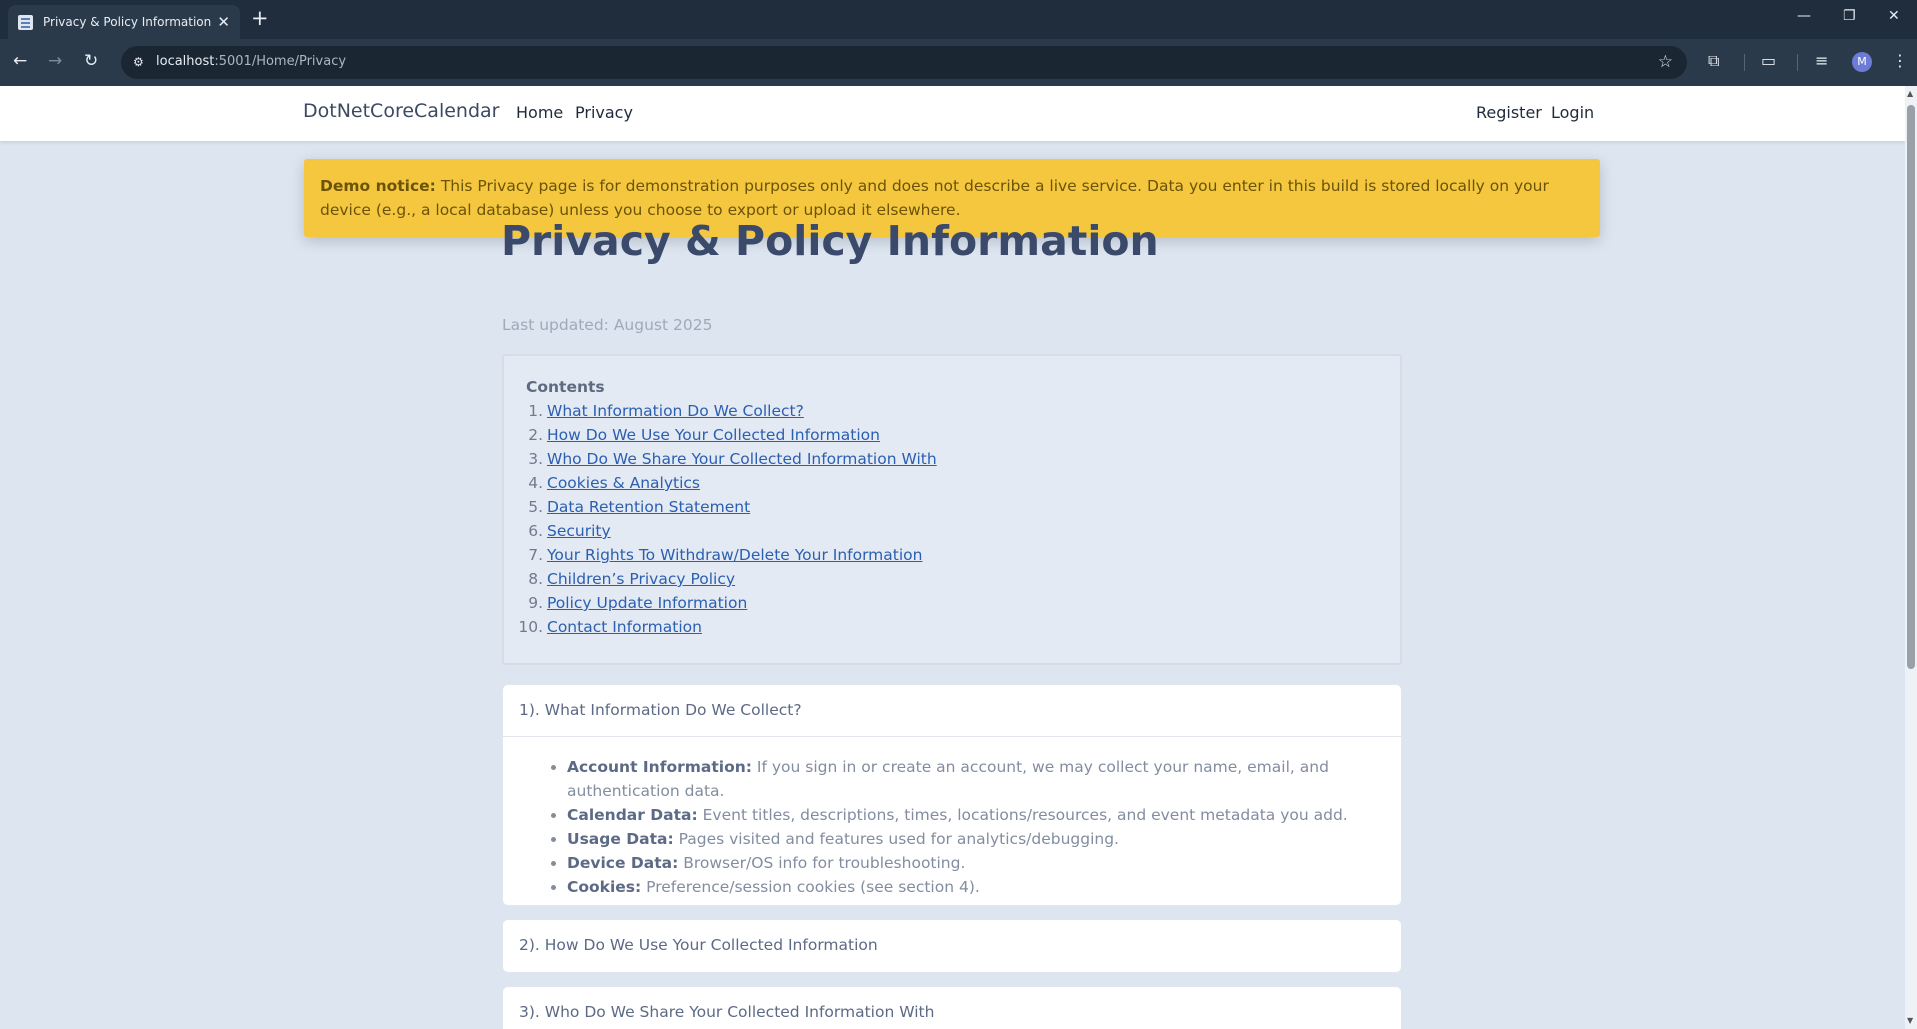 The height and width of the screenshot is (1029, 1917). Describe the element at coordinates (713, 435) in the screenshot. I see `toc-link-use: How Do We Use Your Collected Information` at that location.